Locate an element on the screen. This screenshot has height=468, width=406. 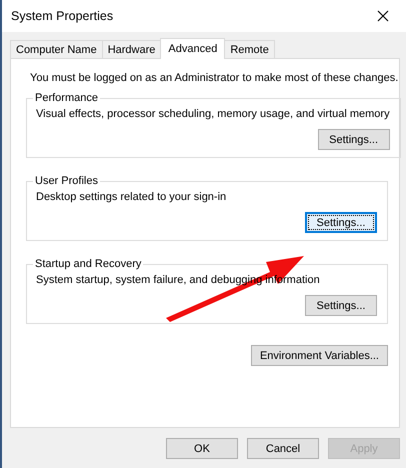
group-description: Visual effects, processor scheduling, memory usage, and virtual memory is located at coordinates (213, 114).